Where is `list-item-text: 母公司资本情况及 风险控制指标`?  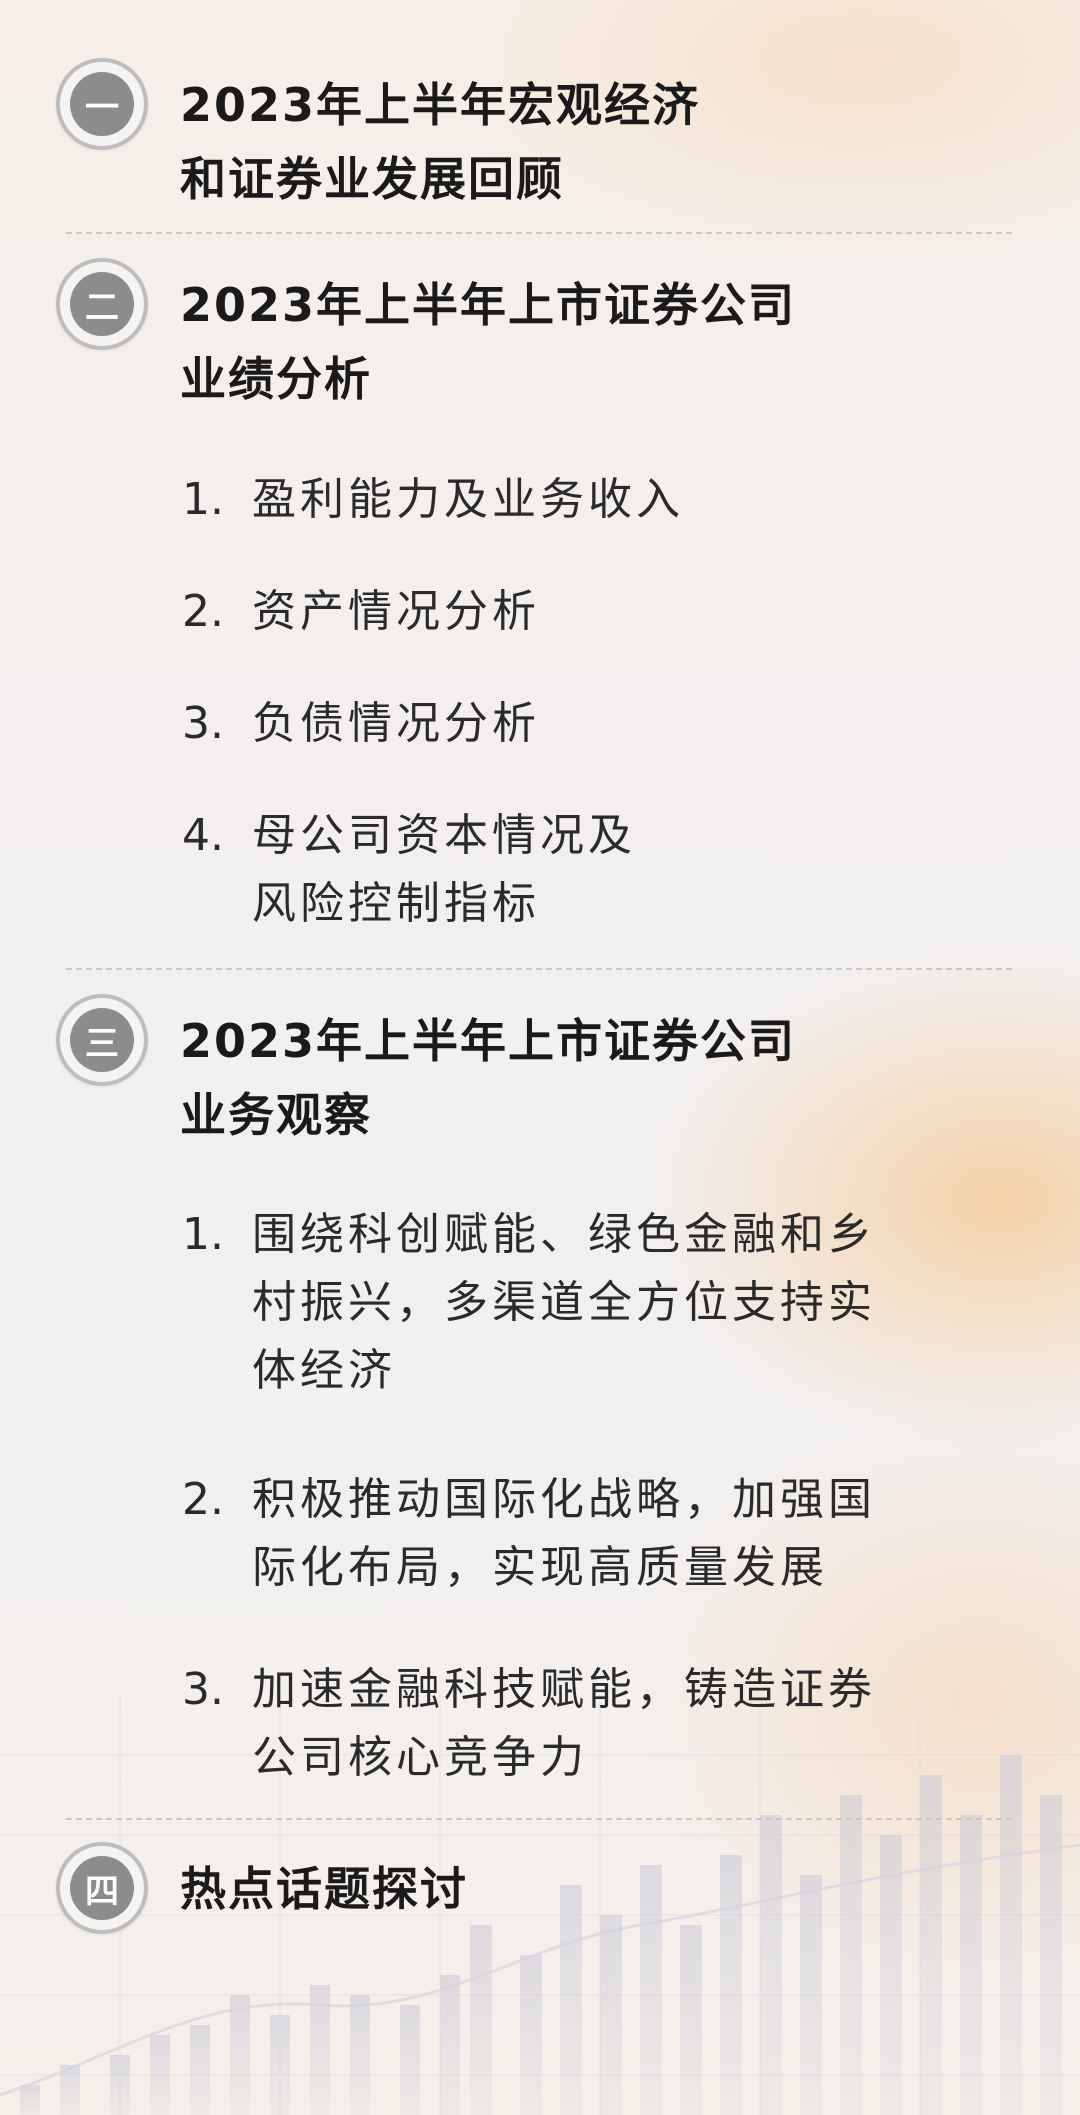 list-item-text: 母公司资本情况及 风险控制指标 is located at coordinates (622, 870).